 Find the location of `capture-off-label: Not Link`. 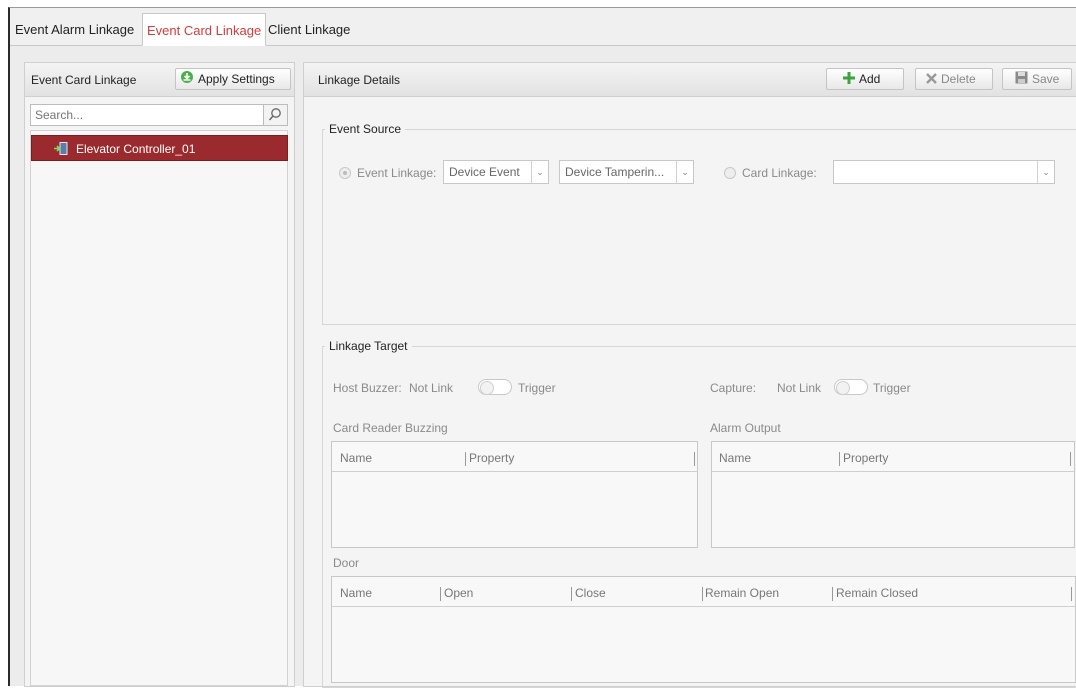

capture-off-label: Not Link is located at coordinates (799, 388).